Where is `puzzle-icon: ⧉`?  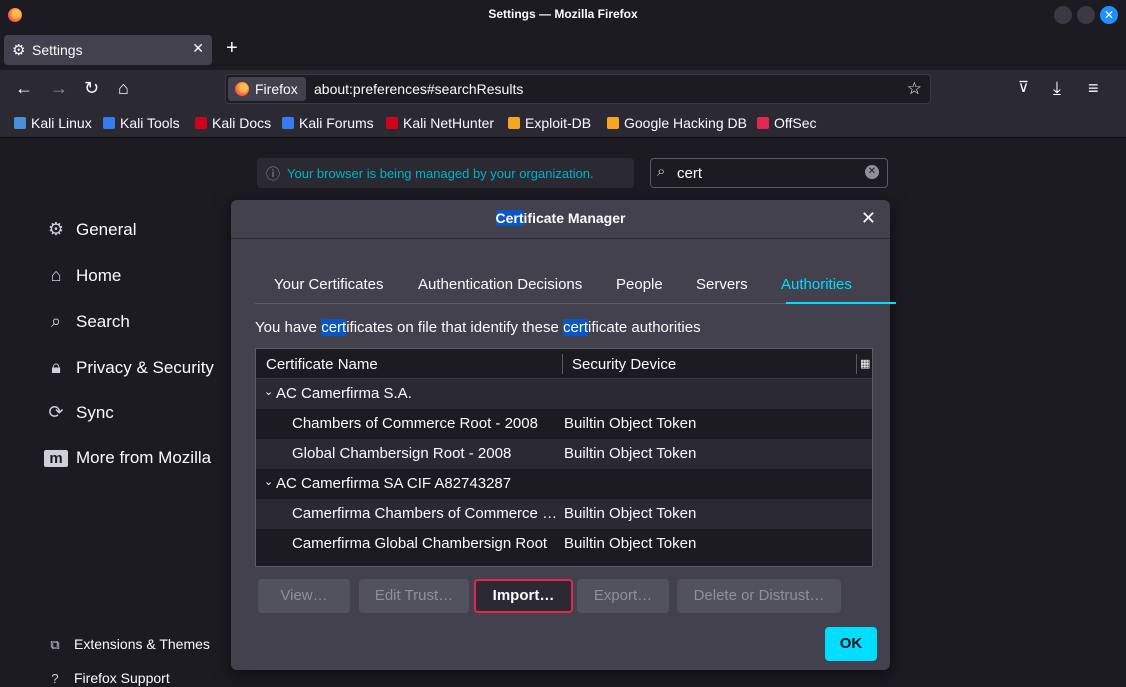 puzzle-icon: ⧉ is located at coordinates (55, 644).